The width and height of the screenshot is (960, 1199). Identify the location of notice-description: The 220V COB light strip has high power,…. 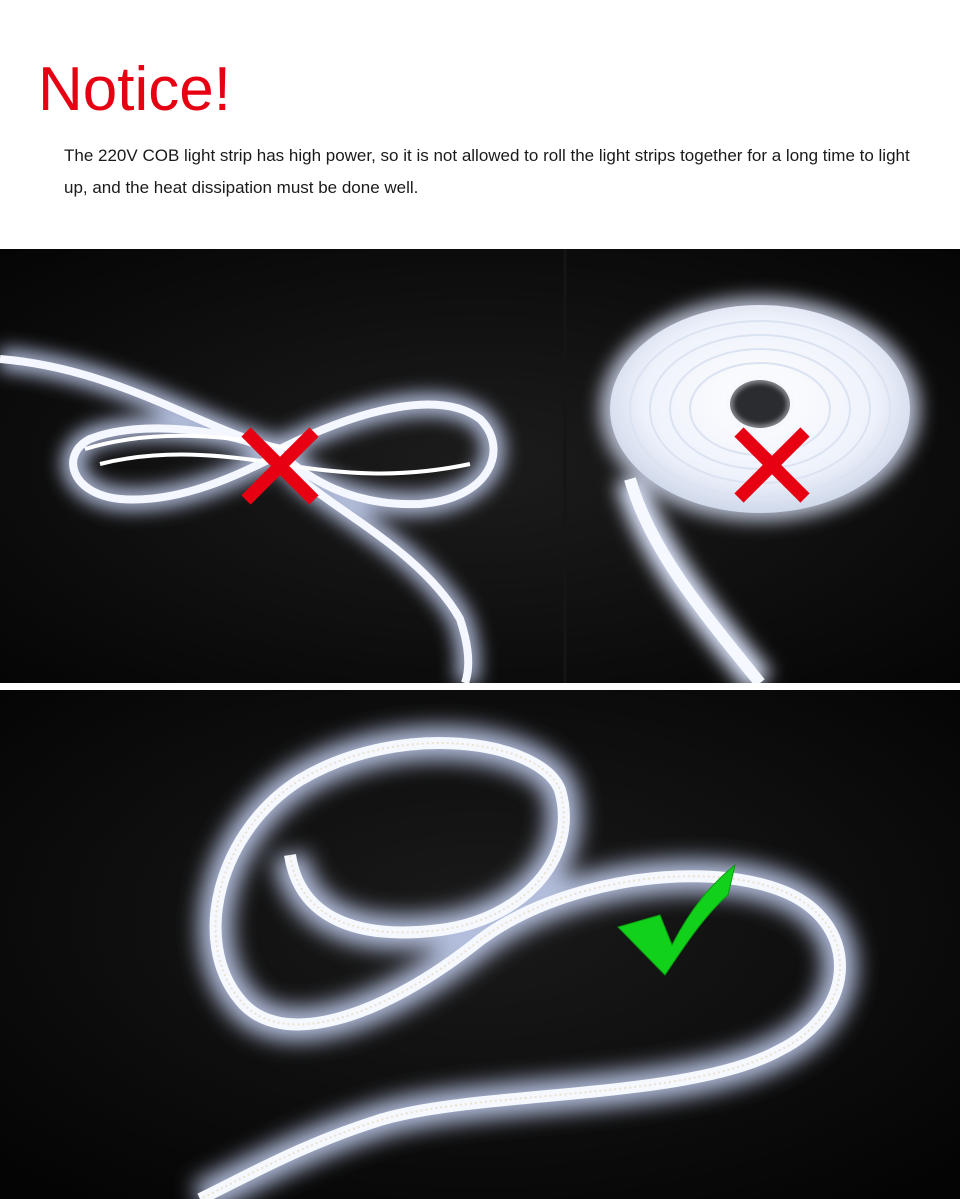
(487, 171).